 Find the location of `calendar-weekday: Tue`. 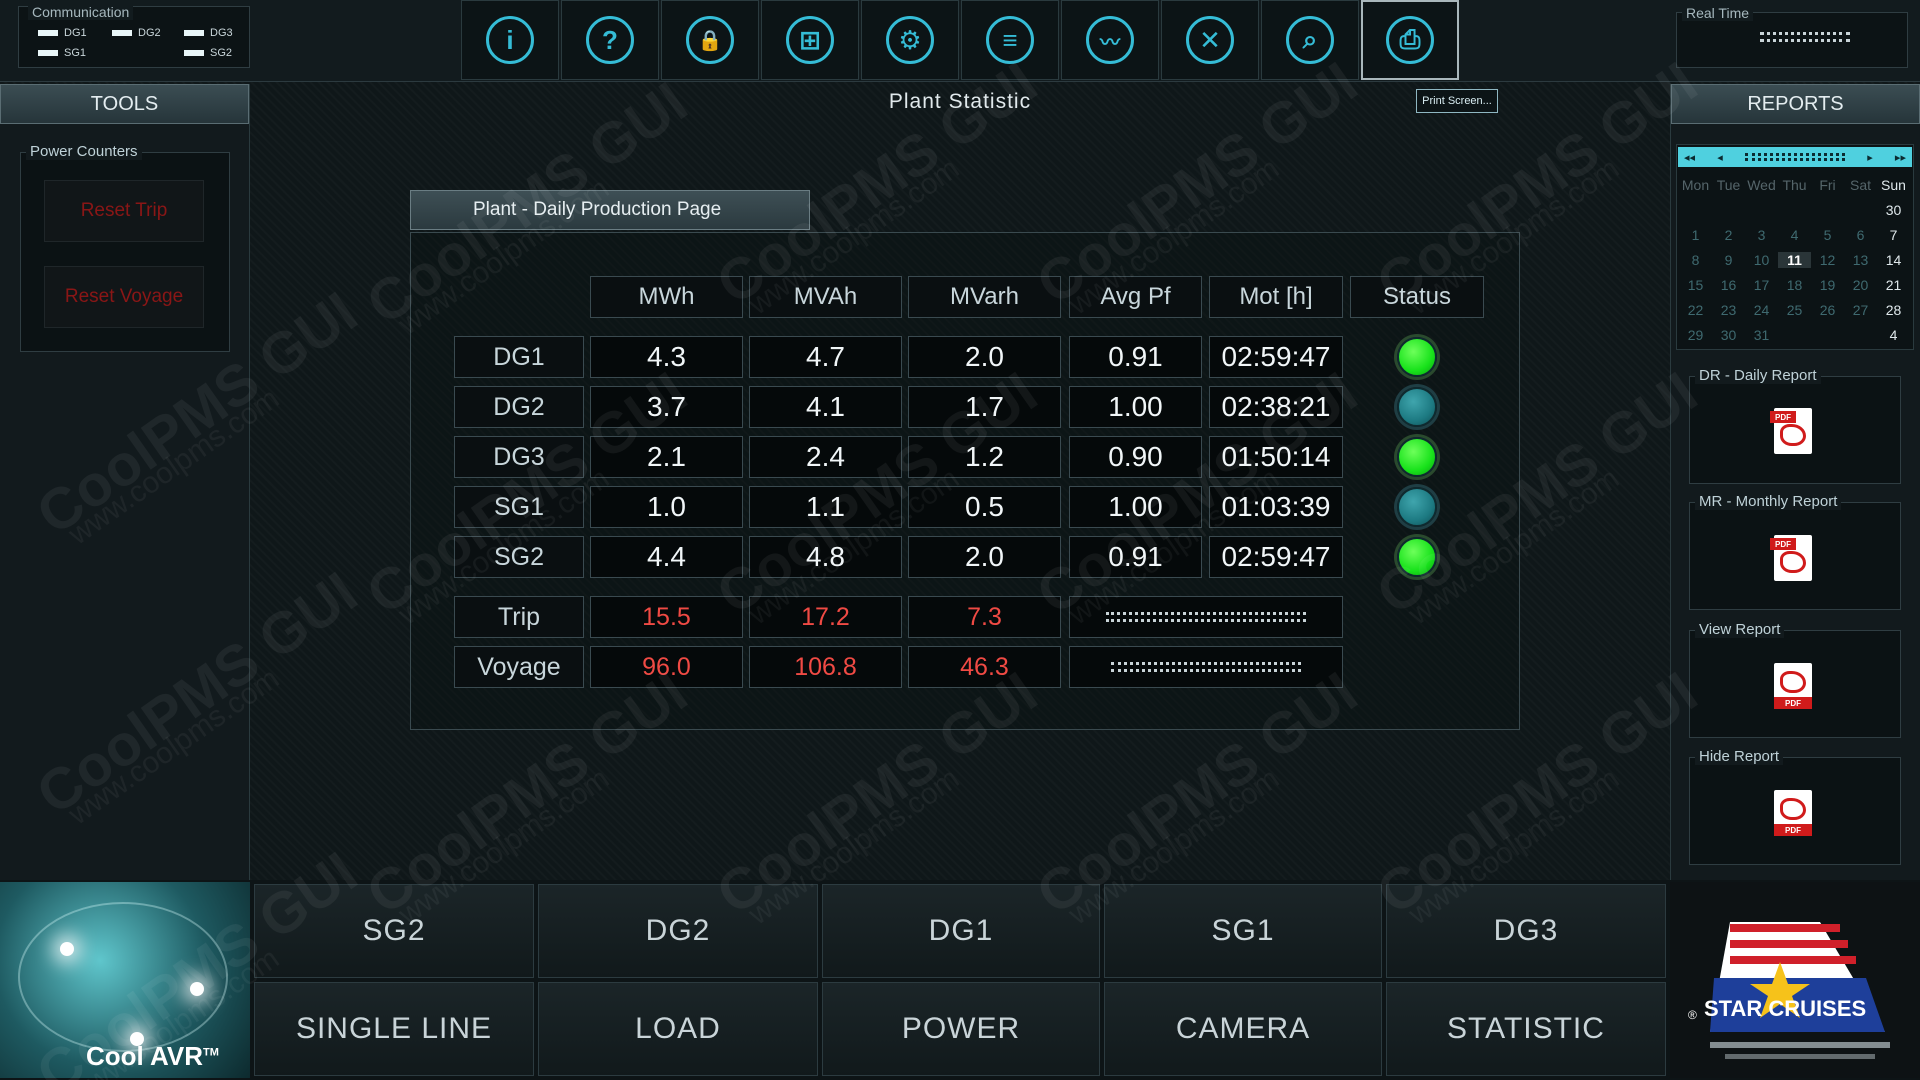

calendar-weekday: Tue is located at coordinates (1728, 185).